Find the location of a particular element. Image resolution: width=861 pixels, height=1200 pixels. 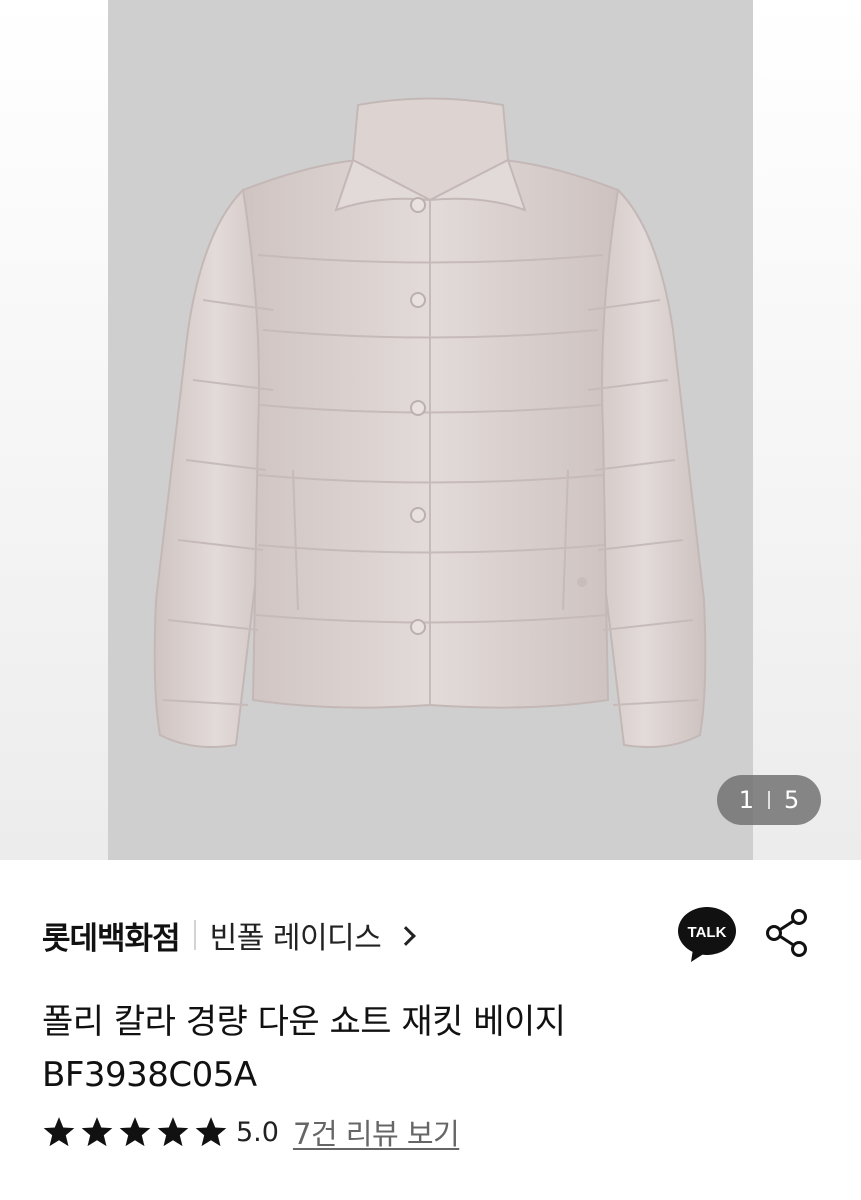

store-name: 롯데백화점 is located at coordinates (111, 935).